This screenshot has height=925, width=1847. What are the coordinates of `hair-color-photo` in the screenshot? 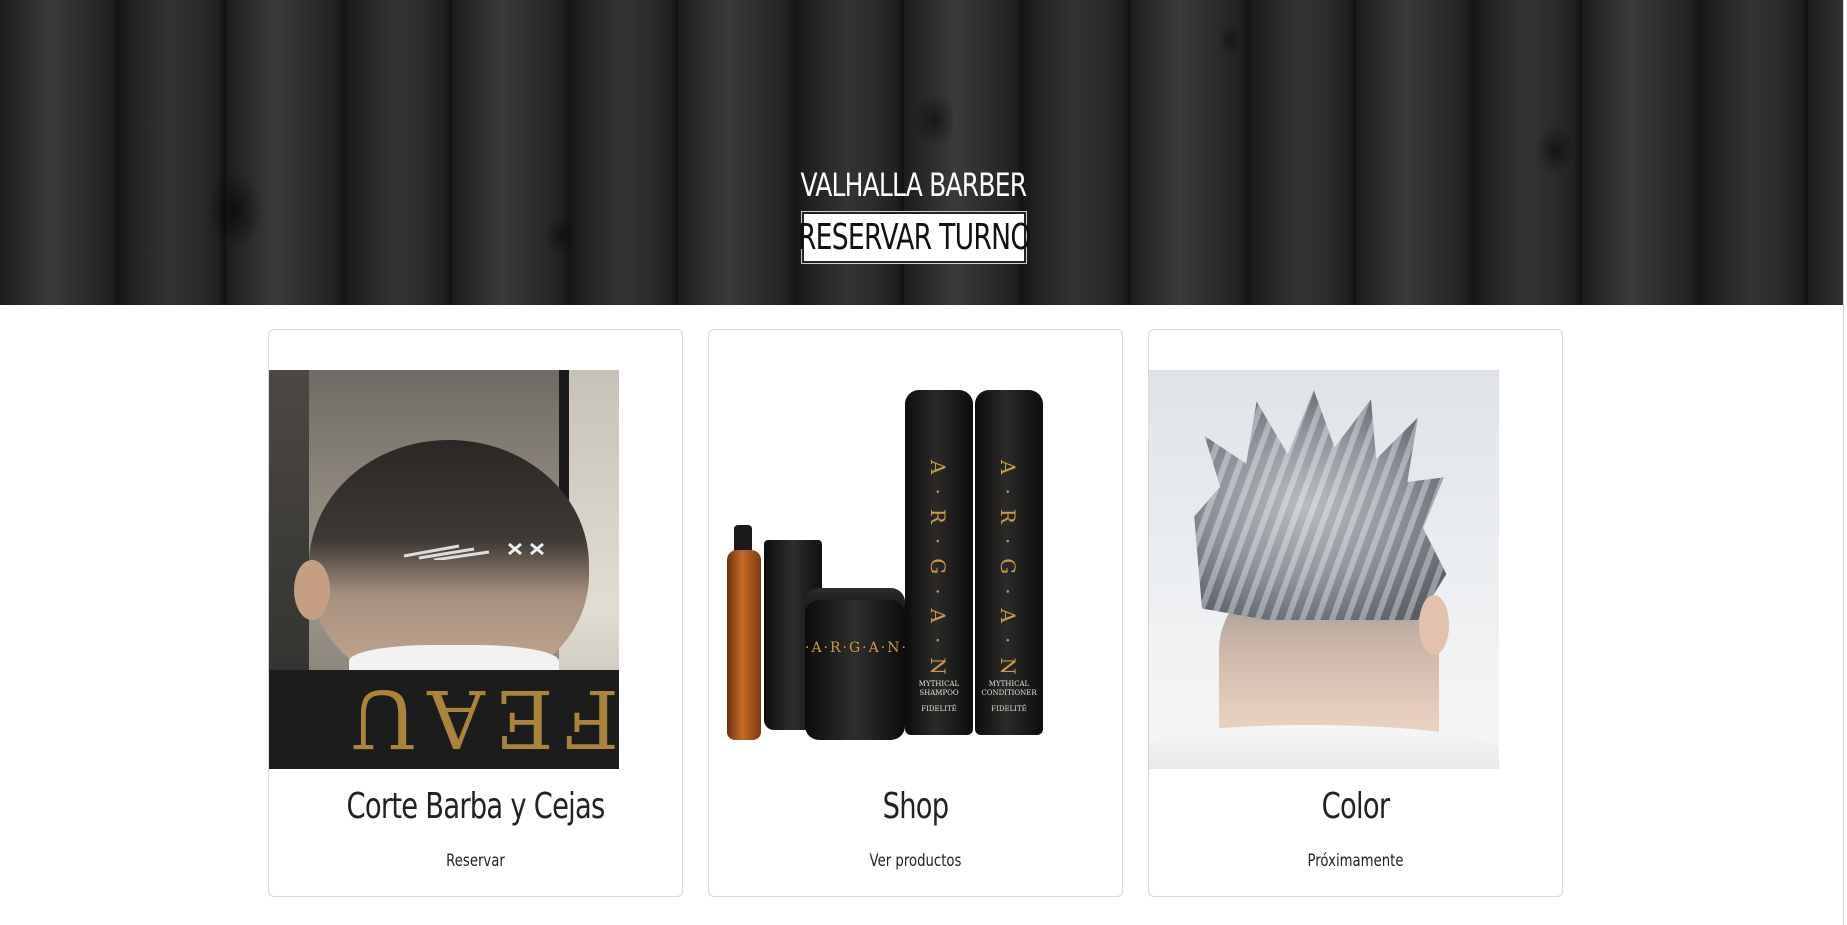 It's located at (1324, 569).